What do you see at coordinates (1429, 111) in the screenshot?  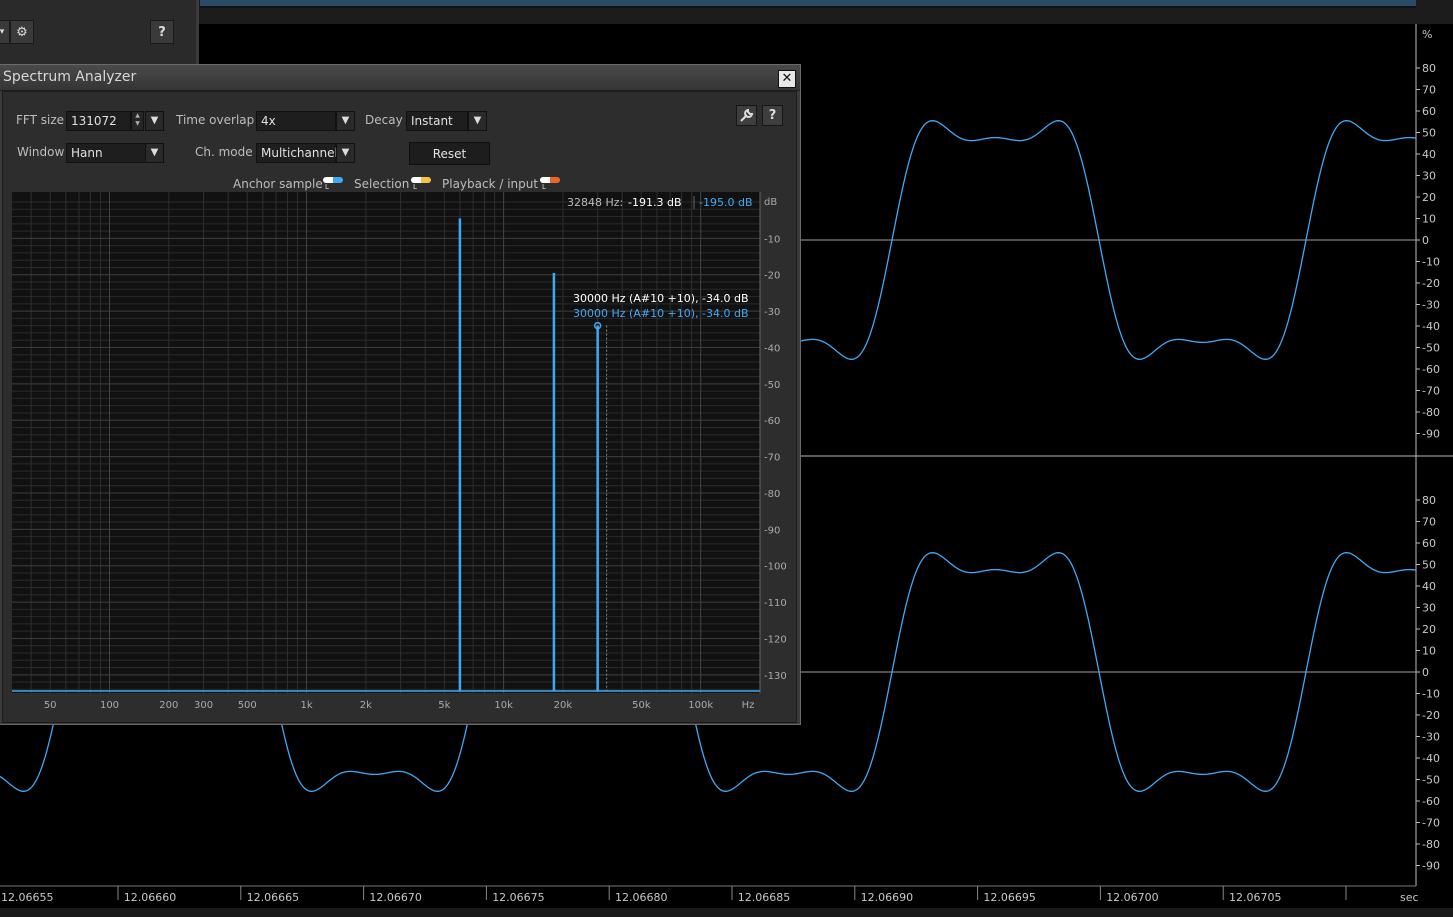 I see `upper-amplitude-label: 60` at bounding box center [1429, 111].